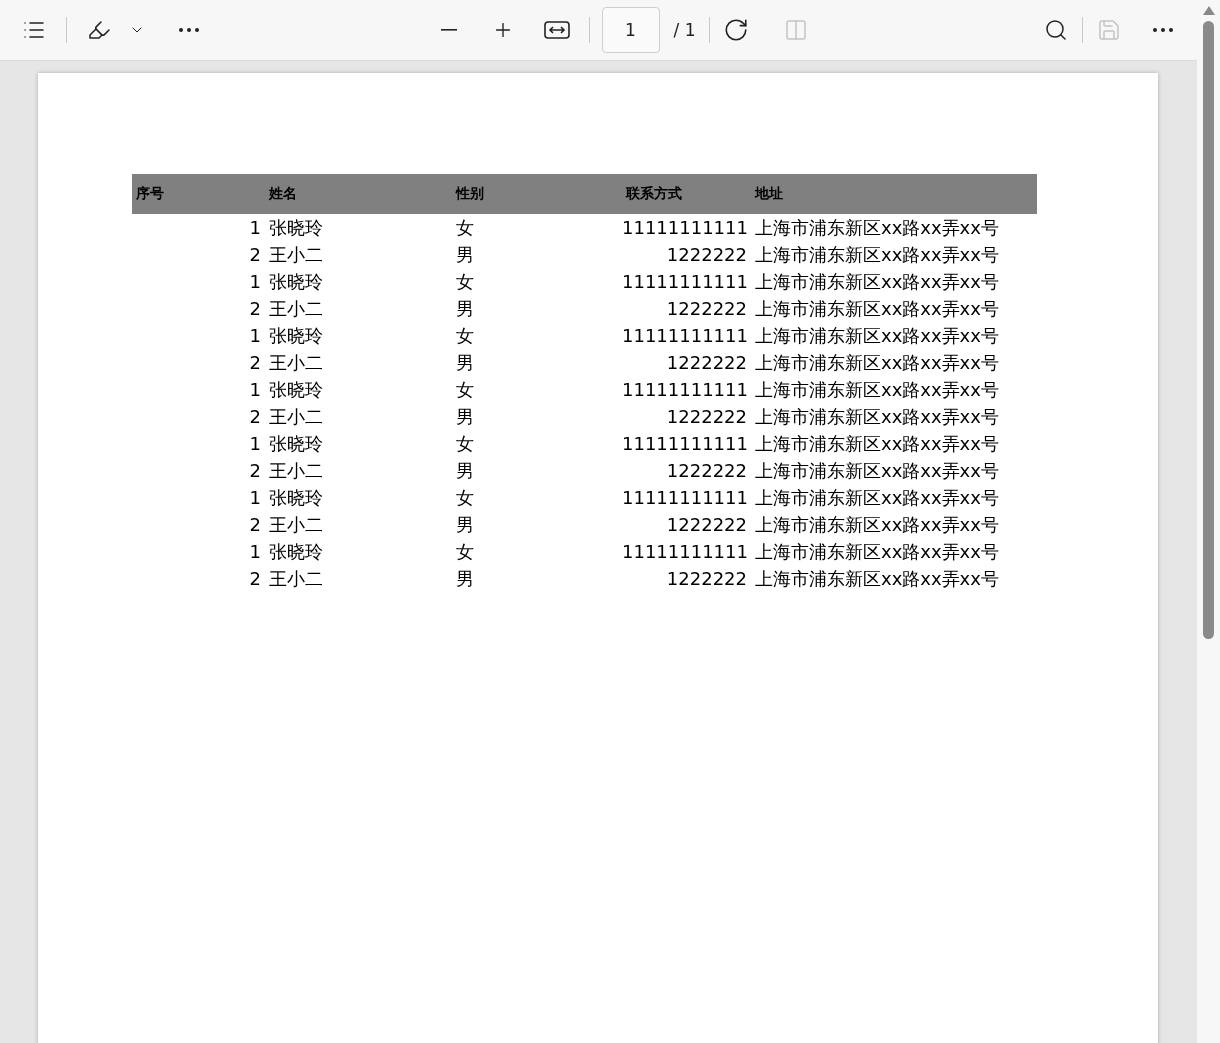 The width and height of the screenshot is (1220, 1043). I want to click on scrollbar, so click(1208, 521).